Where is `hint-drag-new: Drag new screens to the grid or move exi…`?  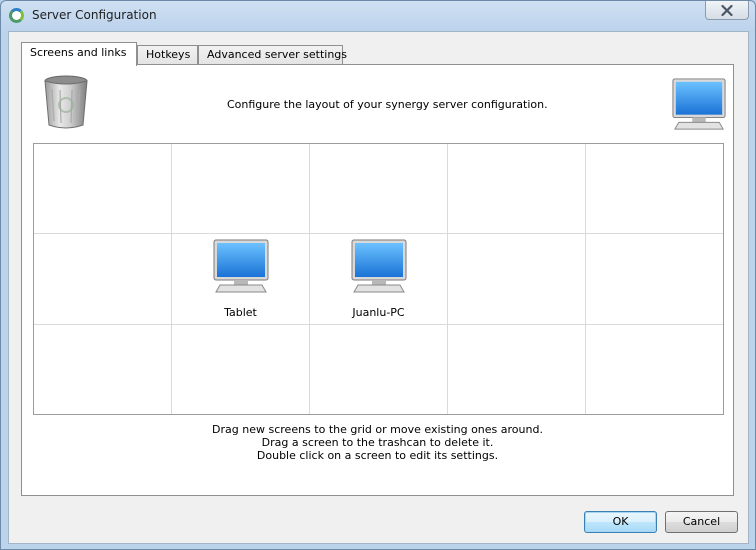
hint-drag-new: Drag new screens to the grid or move exi… is located at coordinates (377, 429).